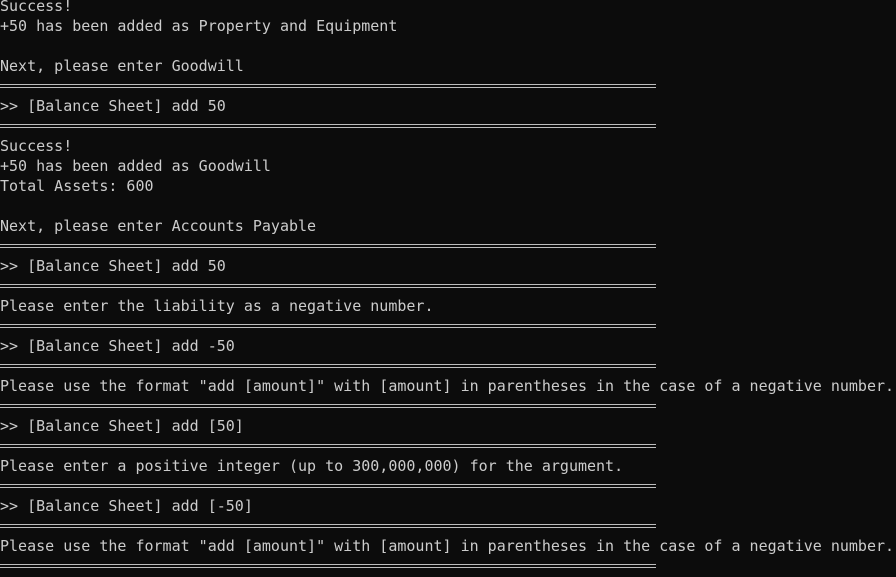  I want to click on output-line: Next, please enter Goodwill, so click(122, 66).